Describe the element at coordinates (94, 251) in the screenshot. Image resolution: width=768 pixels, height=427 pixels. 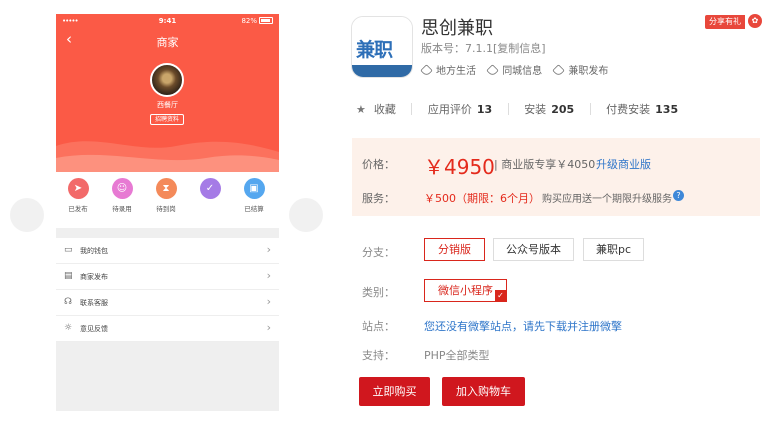
I see `menu-item-label: 我的钱包` at that location.